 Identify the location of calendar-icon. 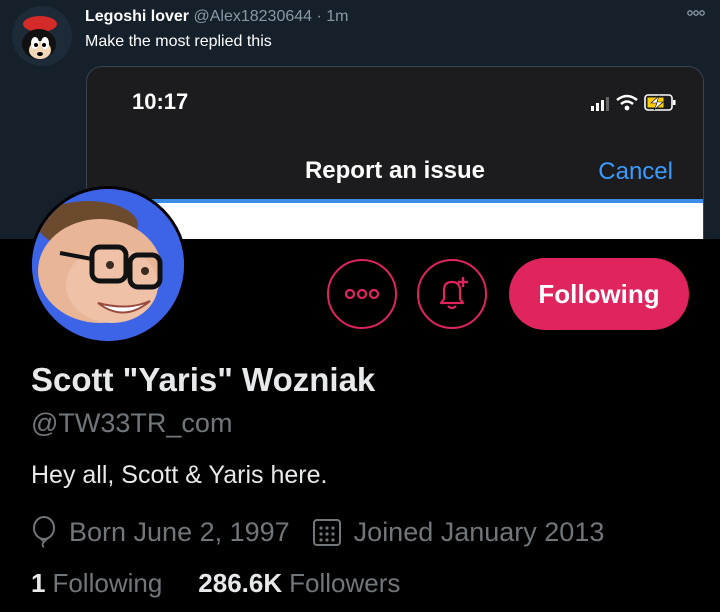
(326, 532).